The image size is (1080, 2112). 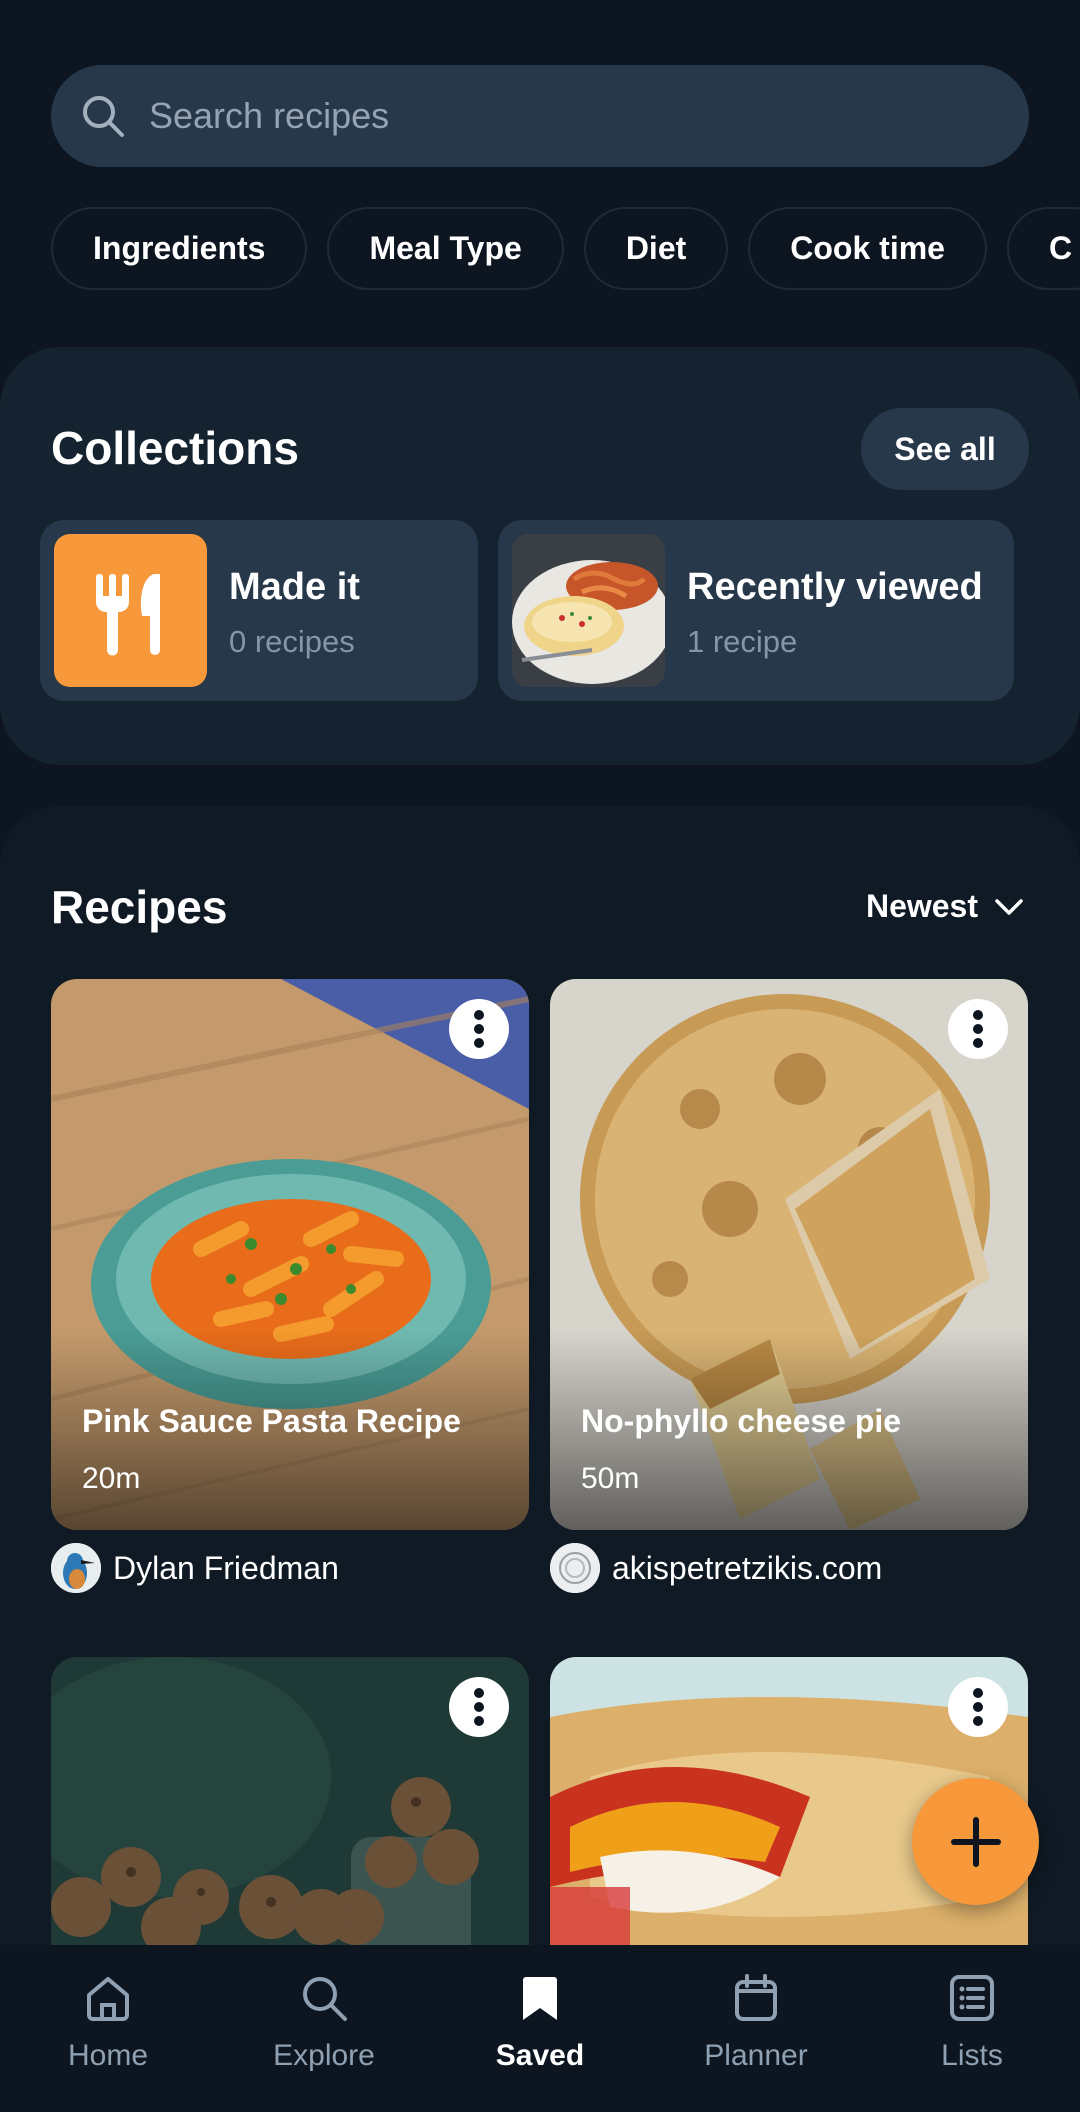 What do you see at coordinates (610, 1478) in the screenshot?
I see `recipe-time: 50m` at bounding box center [610, 1478].